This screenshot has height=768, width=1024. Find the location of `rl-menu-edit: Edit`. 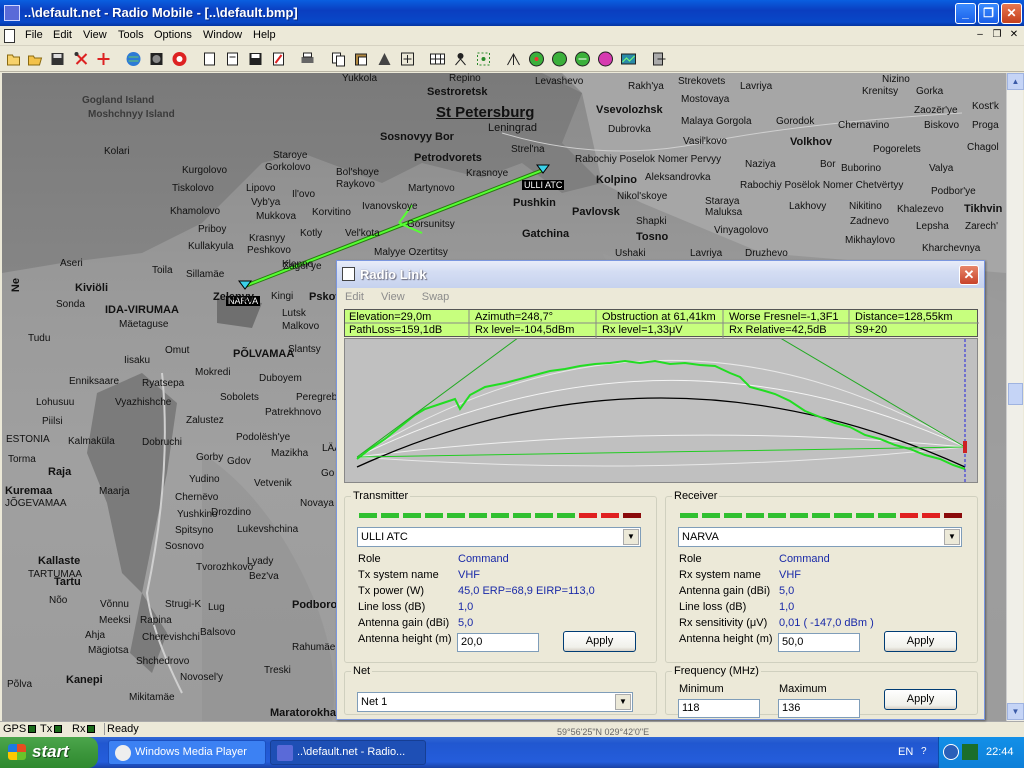

rl-menu-edit: Edit is located at coordinates (354, 297).